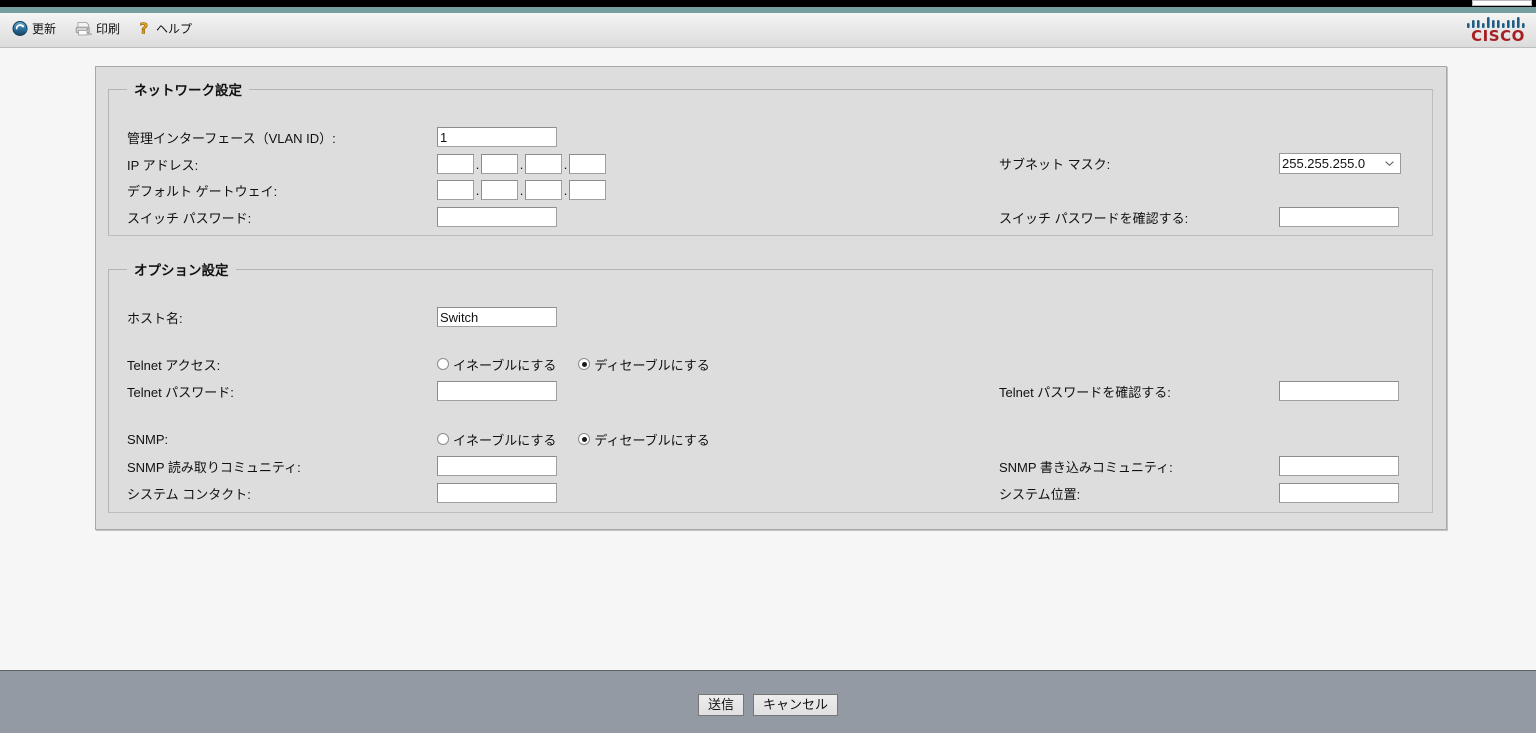 Image resolution: width=1536 pixels, height=733 pixels. Describe the element at coordinates (342, 493) in the screenshot. I see `system-contact-row: システム コンタクト:` at that location.